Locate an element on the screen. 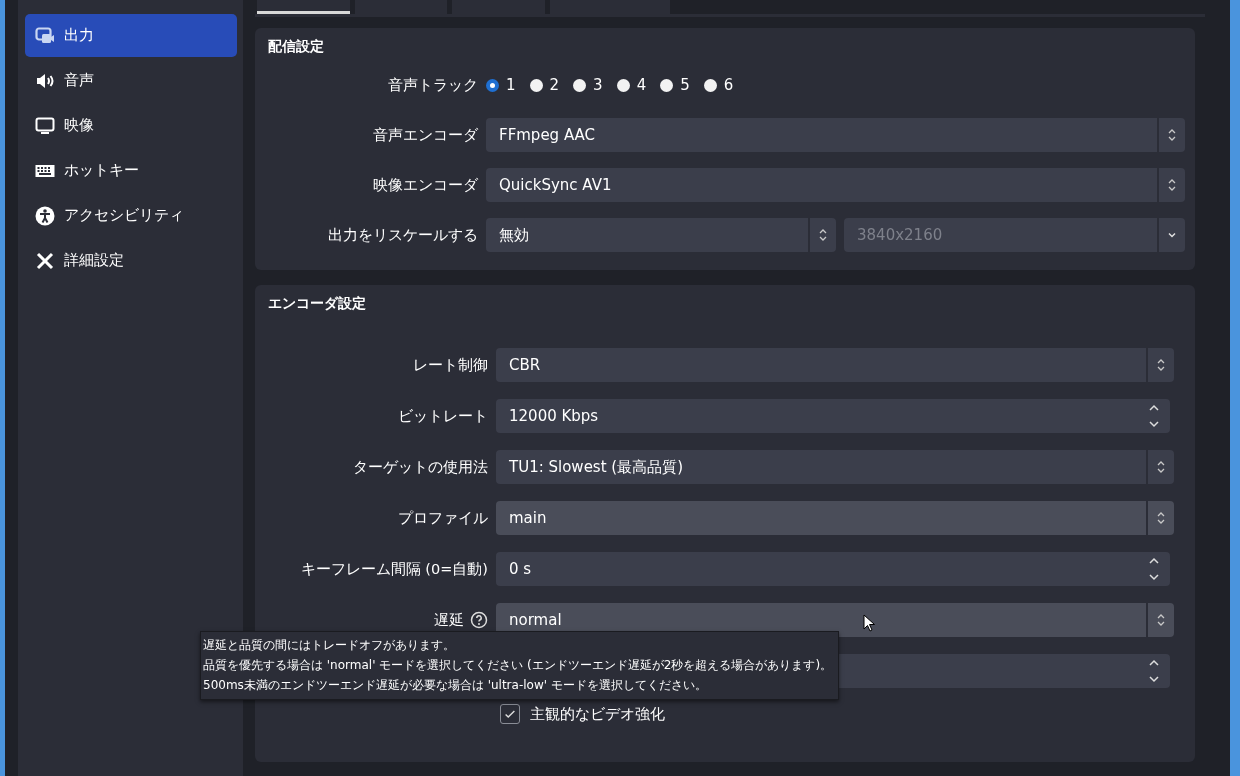 Image resolution: width=1240 pixels, height=776 pixels. field-label: ターゲットの使用法 is located at coordinates (420, 467).